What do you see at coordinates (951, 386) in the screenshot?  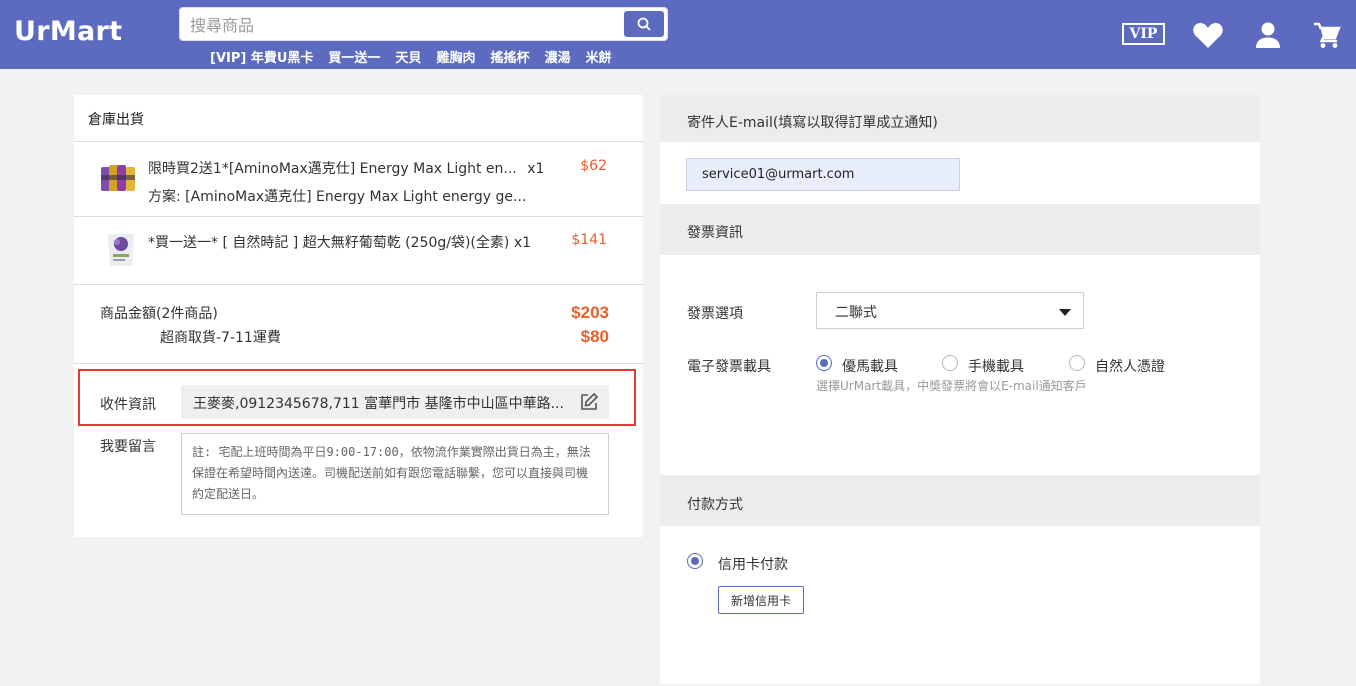 I see `carrier-hint: 選擇UrMart載具，中獎發票將會以E-mail通知客戶` at bounding box center [951, 386].